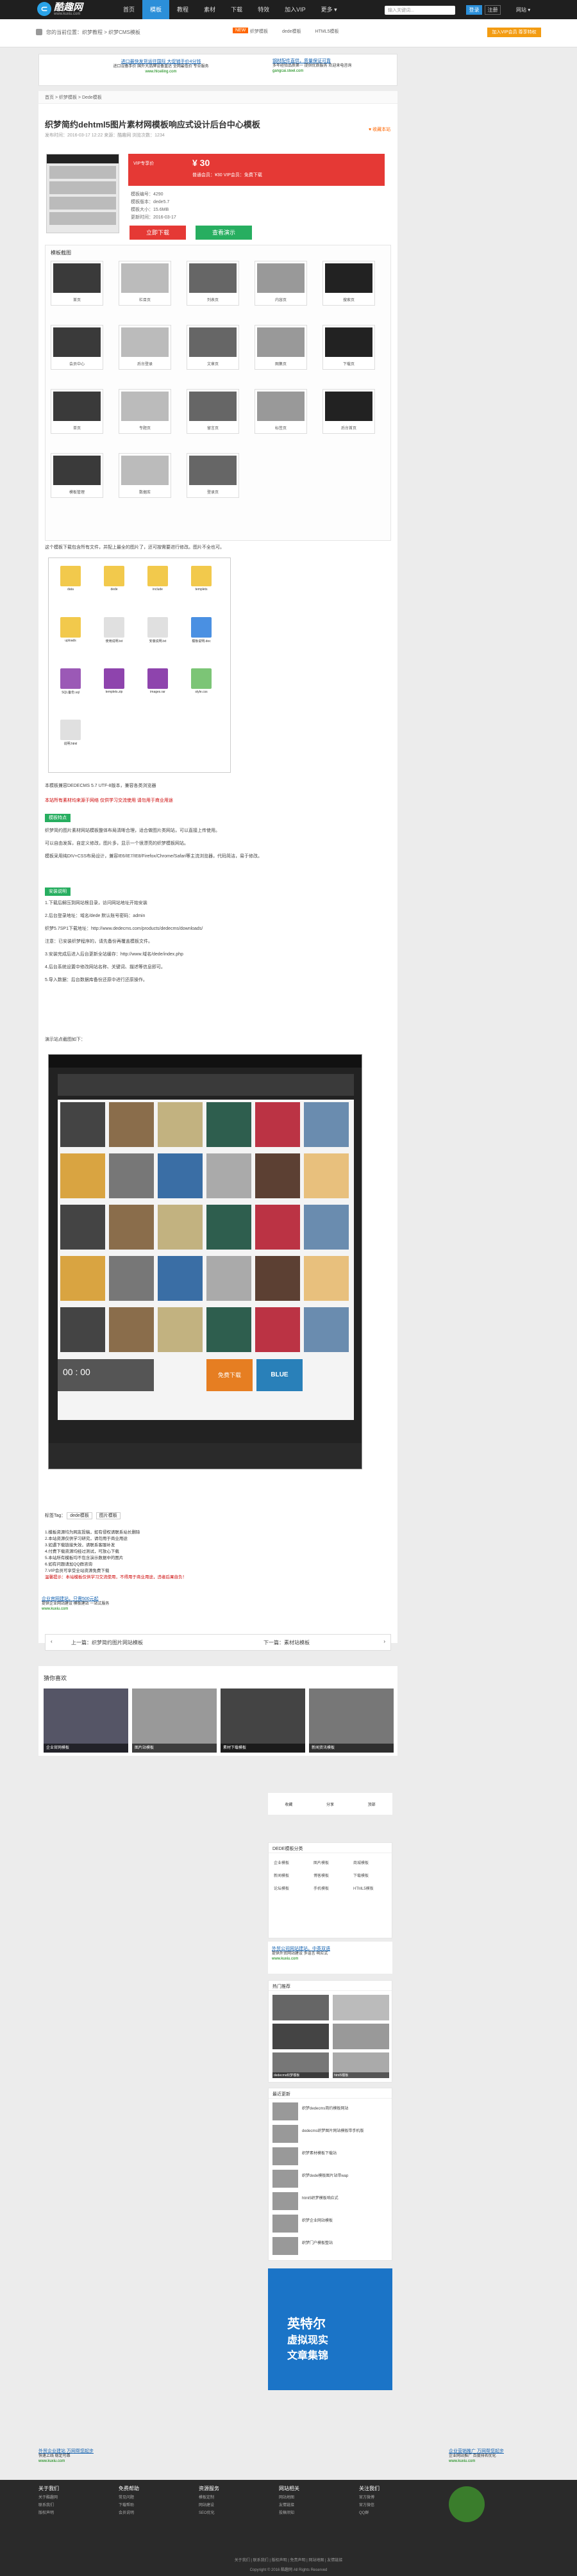 The image size is (577, 2576). I want to click on hot-link: HTML5模板, so click(327, 31).